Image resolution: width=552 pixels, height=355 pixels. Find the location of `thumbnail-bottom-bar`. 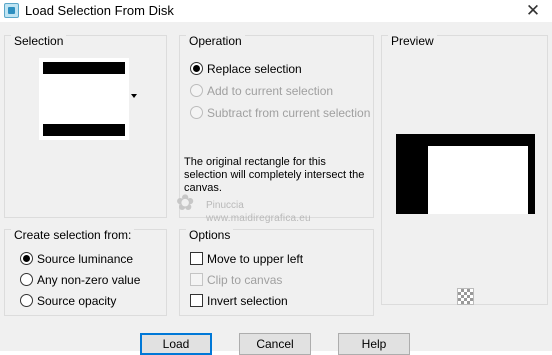

thumbnail-bottom-bar is located at coordinates (84, 130).